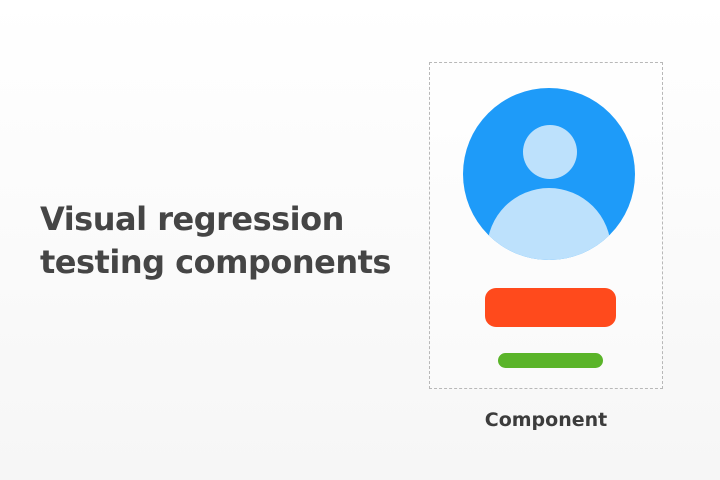  What do you see at coordinates (546, 420) in the screenshot?
I see `component-caption: Component` at bounding box center [546, 420].